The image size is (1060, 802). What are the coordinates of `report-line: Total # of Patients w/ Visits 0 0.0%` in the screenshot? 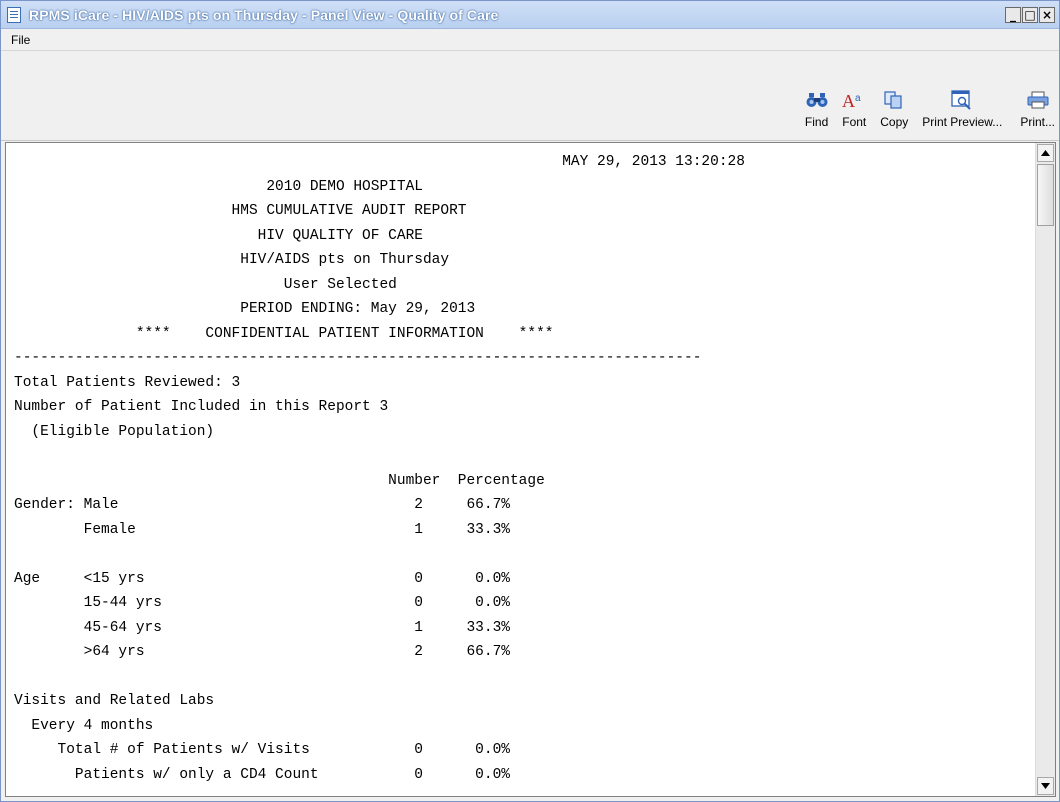 It's located at (262, 750).